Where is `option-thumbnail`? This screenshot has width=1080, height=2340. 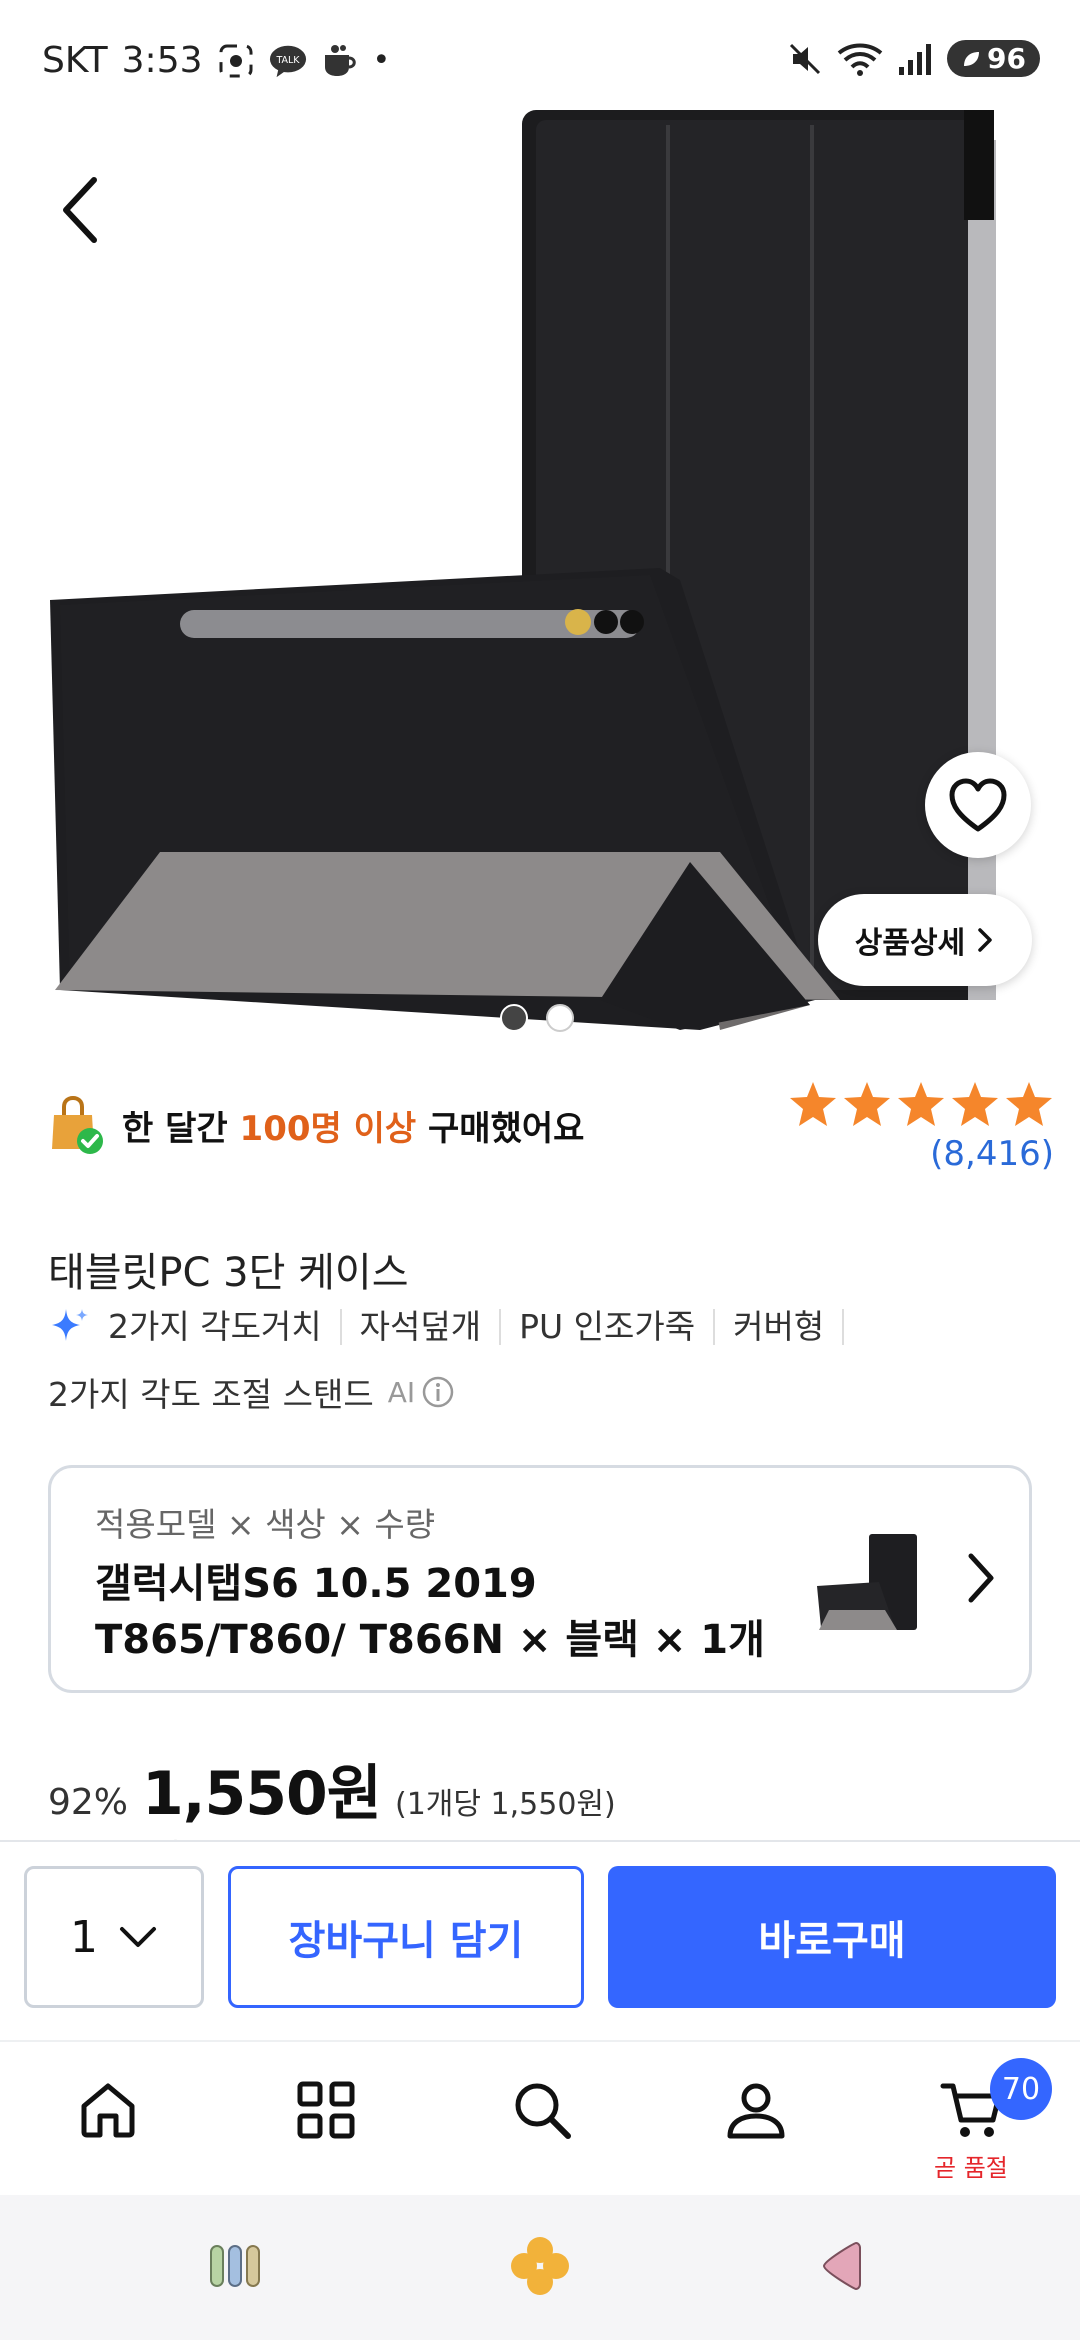 option-thumbnail is located at coordinates (867, 1582).